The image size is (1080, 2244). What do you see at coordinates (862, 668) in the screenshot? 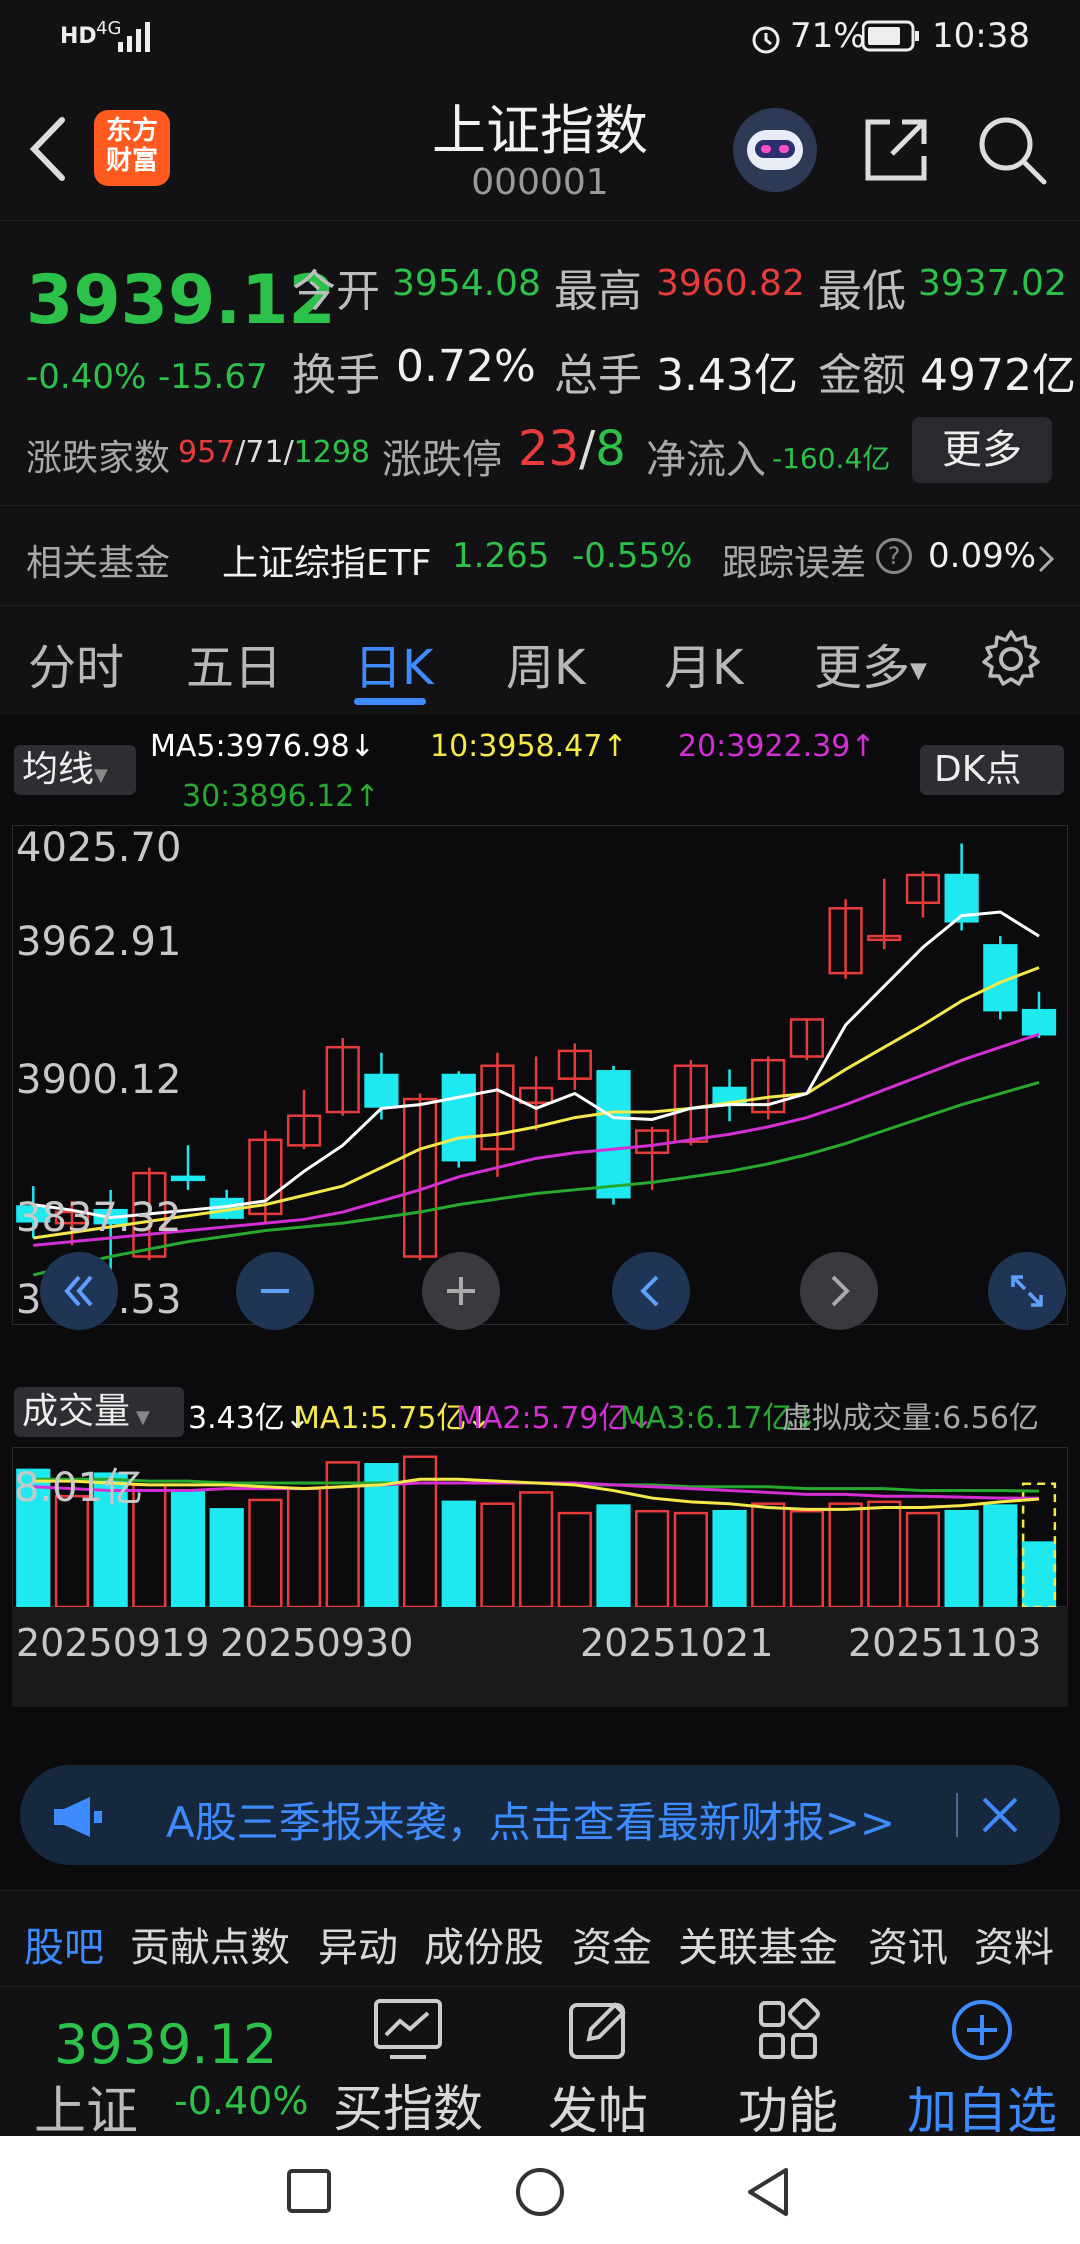
I see `tab-more-label: 更多` at bounding box center [862, 668].